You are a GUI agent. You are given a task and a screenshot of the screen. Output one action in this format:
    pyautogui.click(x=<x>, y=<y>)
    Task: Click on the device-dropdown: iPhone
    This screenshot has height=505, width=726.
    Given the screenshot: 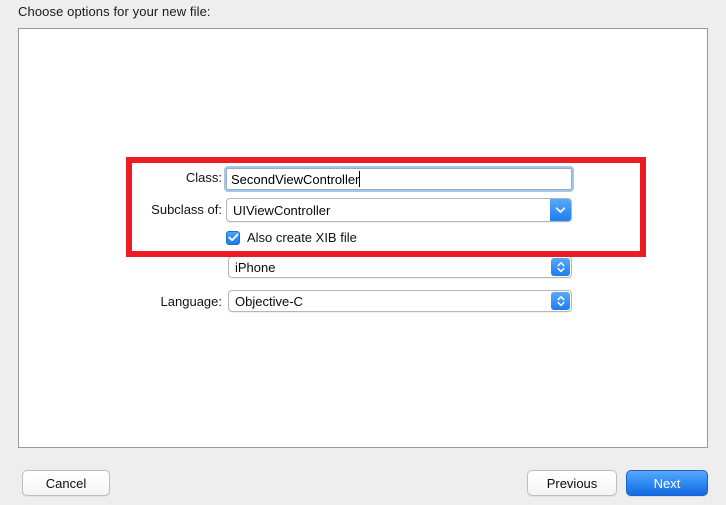 What is the action you would take?
    pyautogui.click(x=400, y=267)
    